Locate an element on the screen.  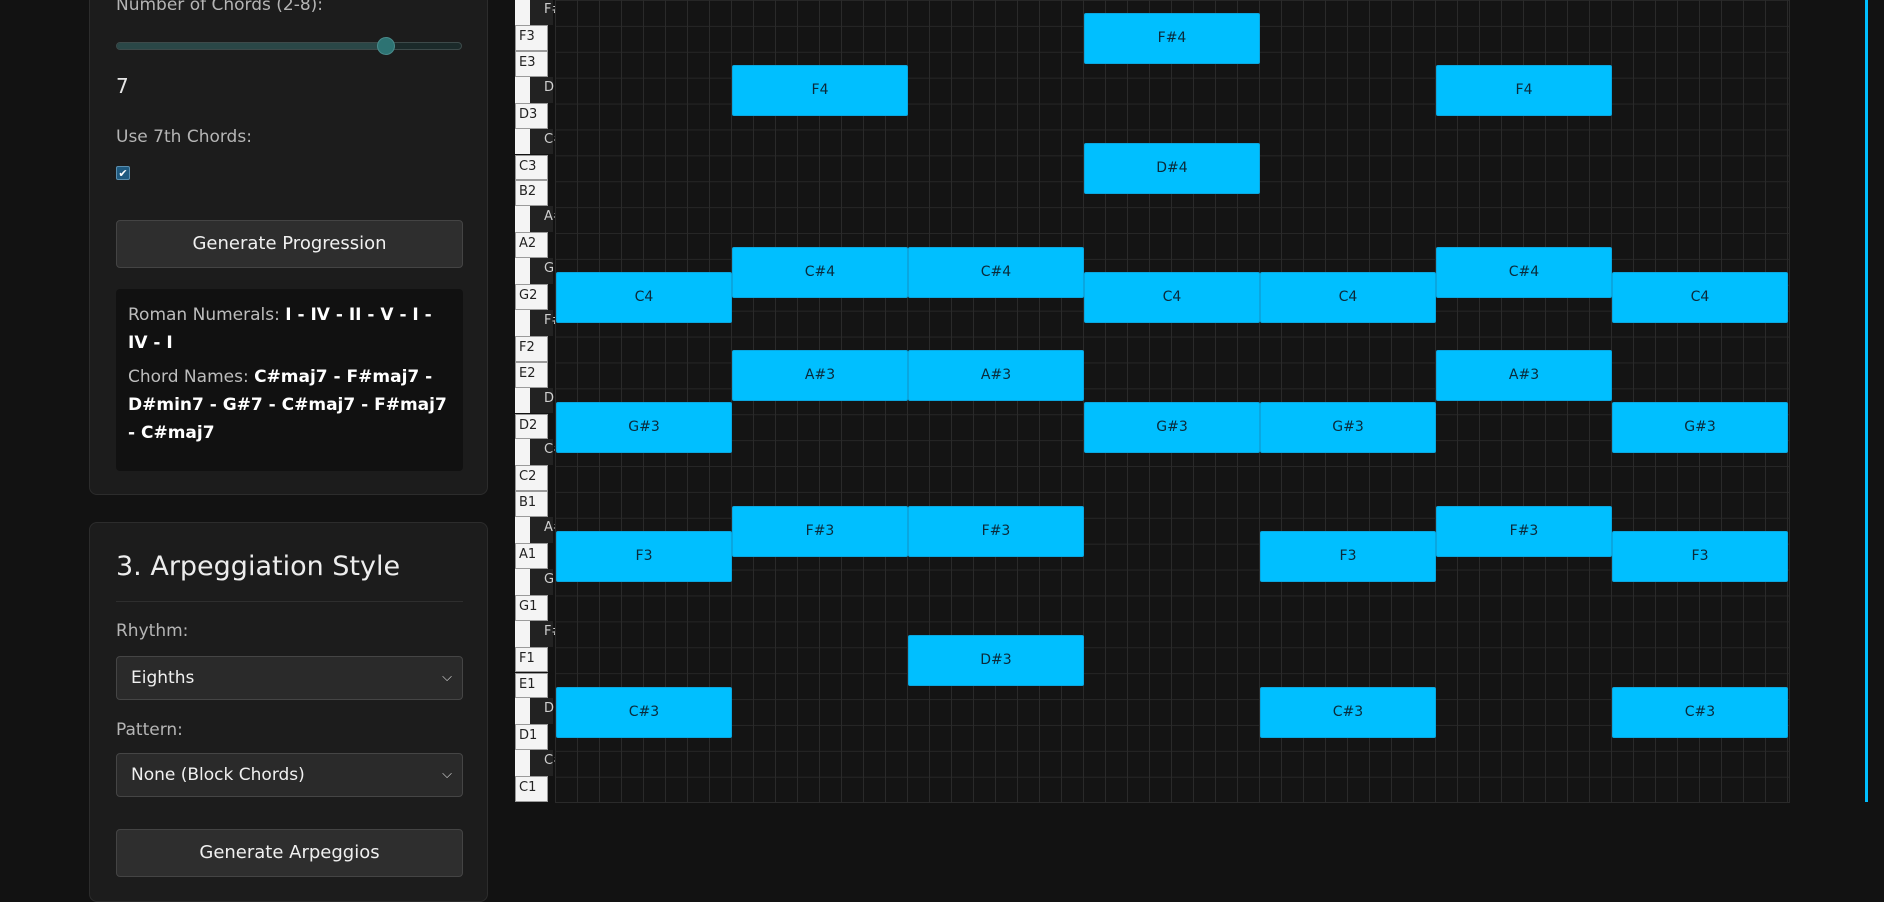
piano-key-e2: E2 is located at coordinates (531, 374).